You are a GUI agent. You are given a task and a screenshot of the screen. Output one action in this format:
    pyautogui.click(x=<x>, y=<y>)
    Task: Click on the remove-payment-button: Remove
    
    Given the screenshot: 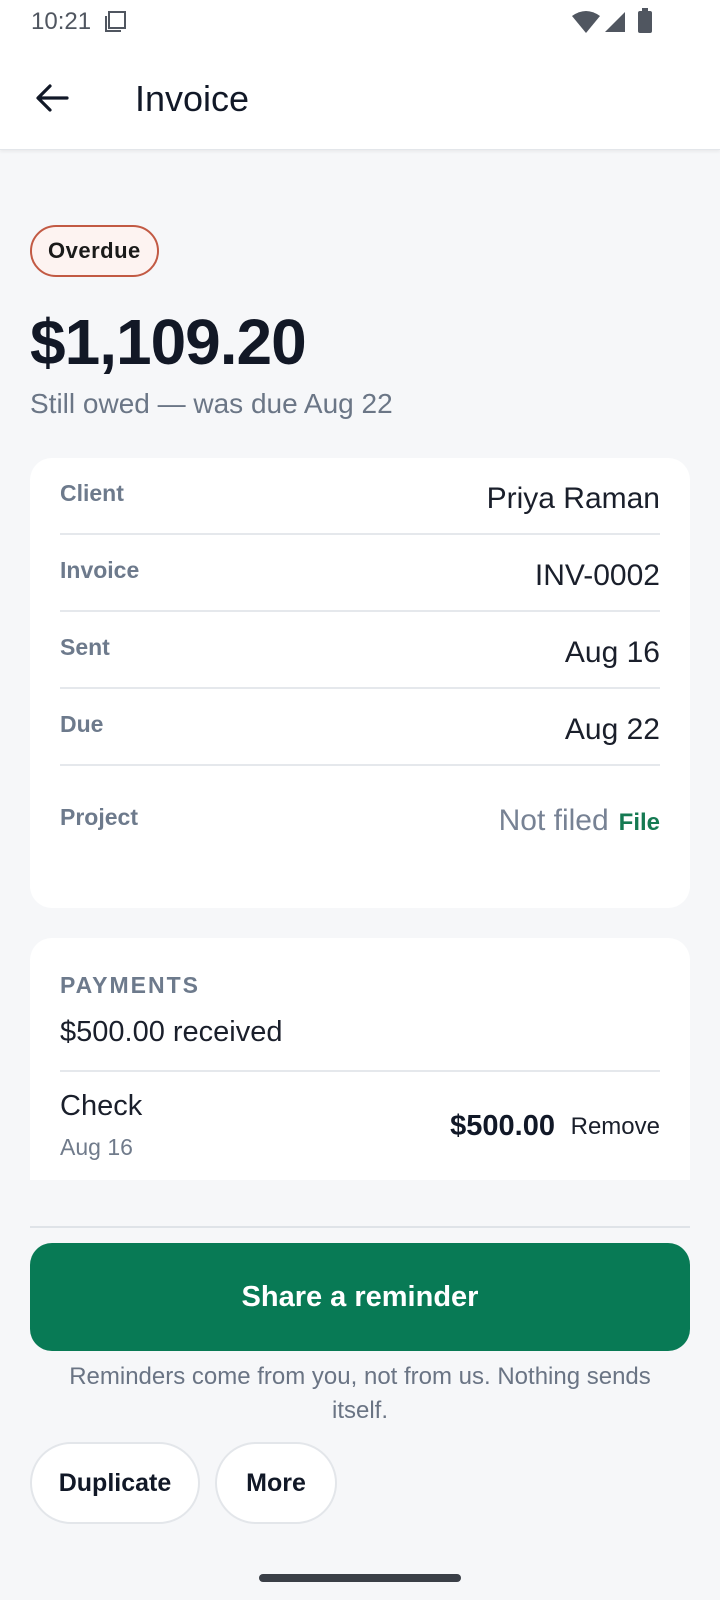 What is the action you would take?
    pyautogui.click(x=615, y=1127)
    